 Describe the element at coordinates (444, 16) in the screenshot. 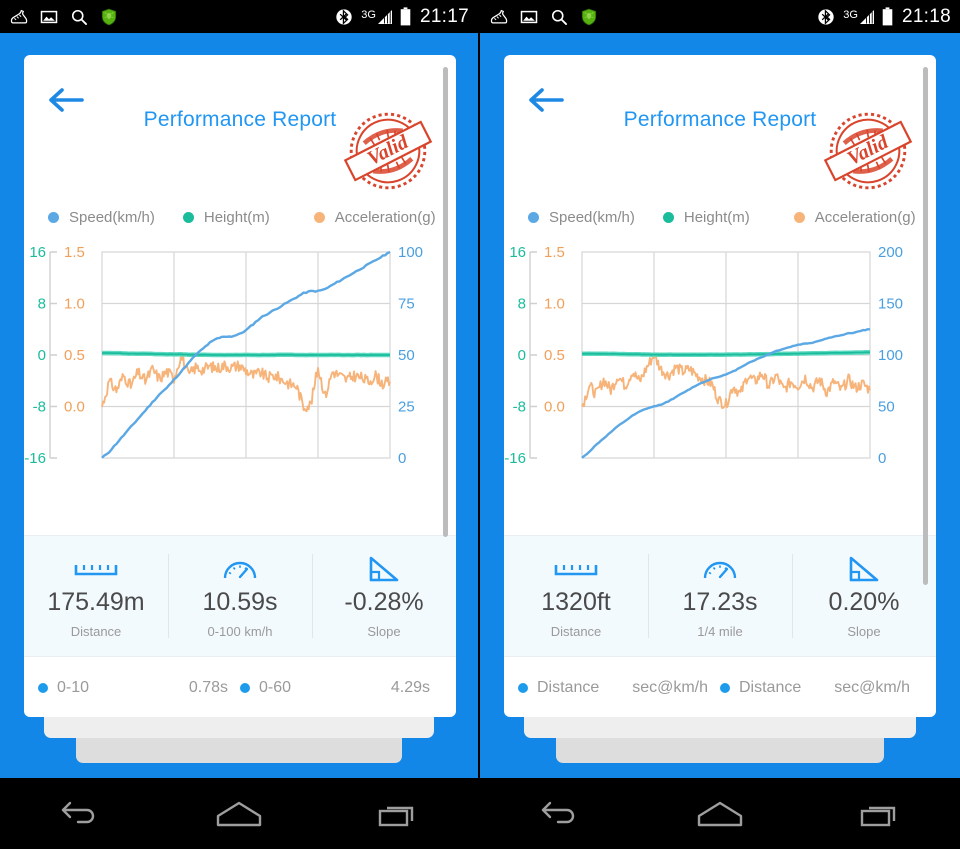

I see `clock-time: 21:17` at that location.